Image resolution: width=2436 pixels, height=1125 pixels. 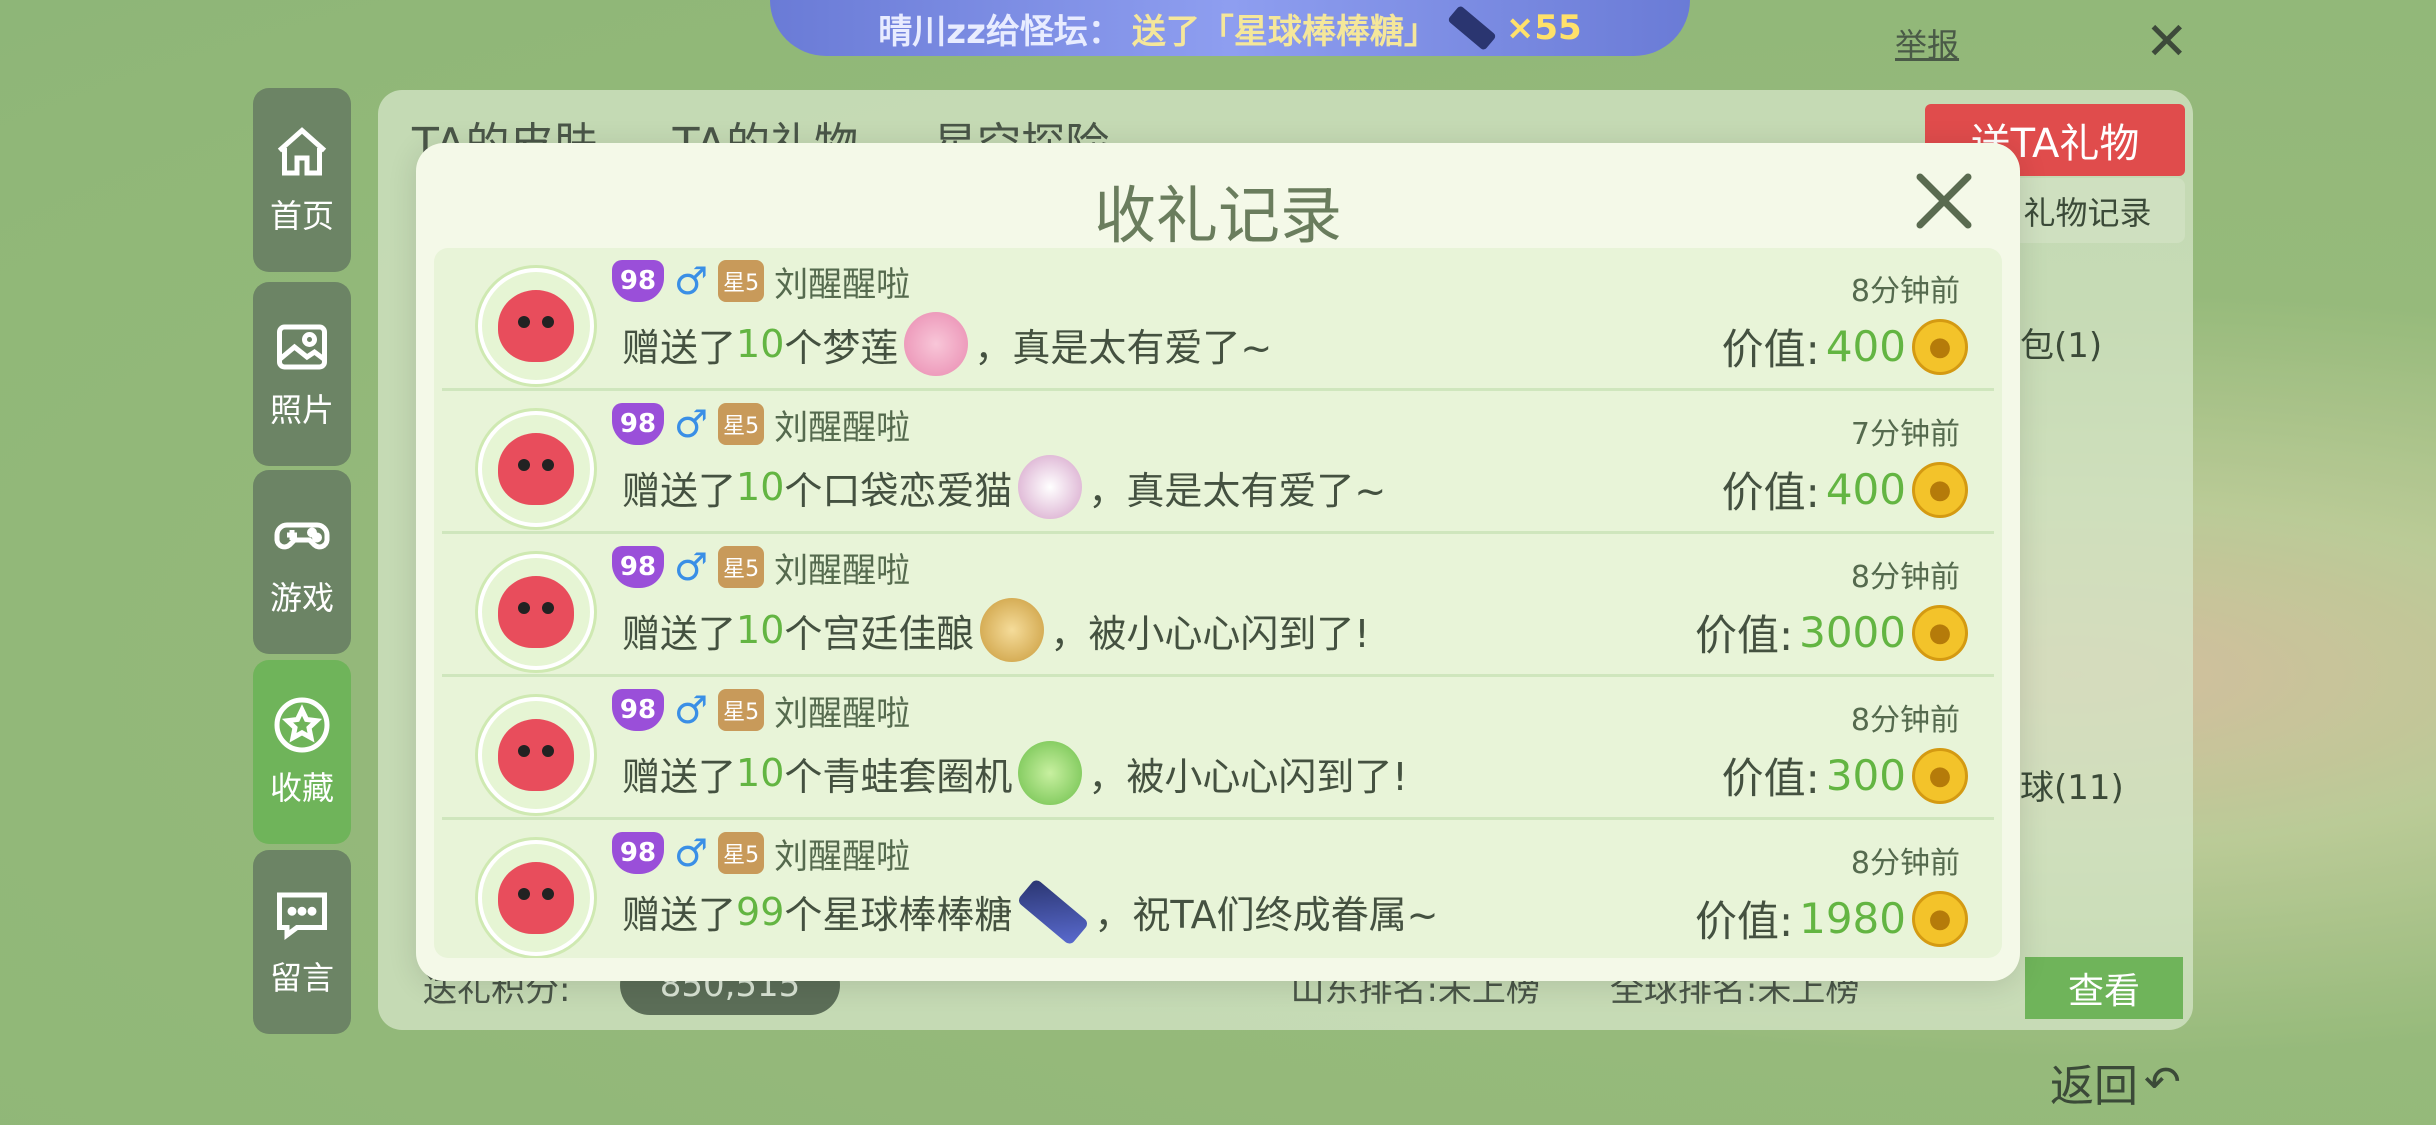 I want to click on back-button: 返回 ↶, so click(x=2115, y=1082).